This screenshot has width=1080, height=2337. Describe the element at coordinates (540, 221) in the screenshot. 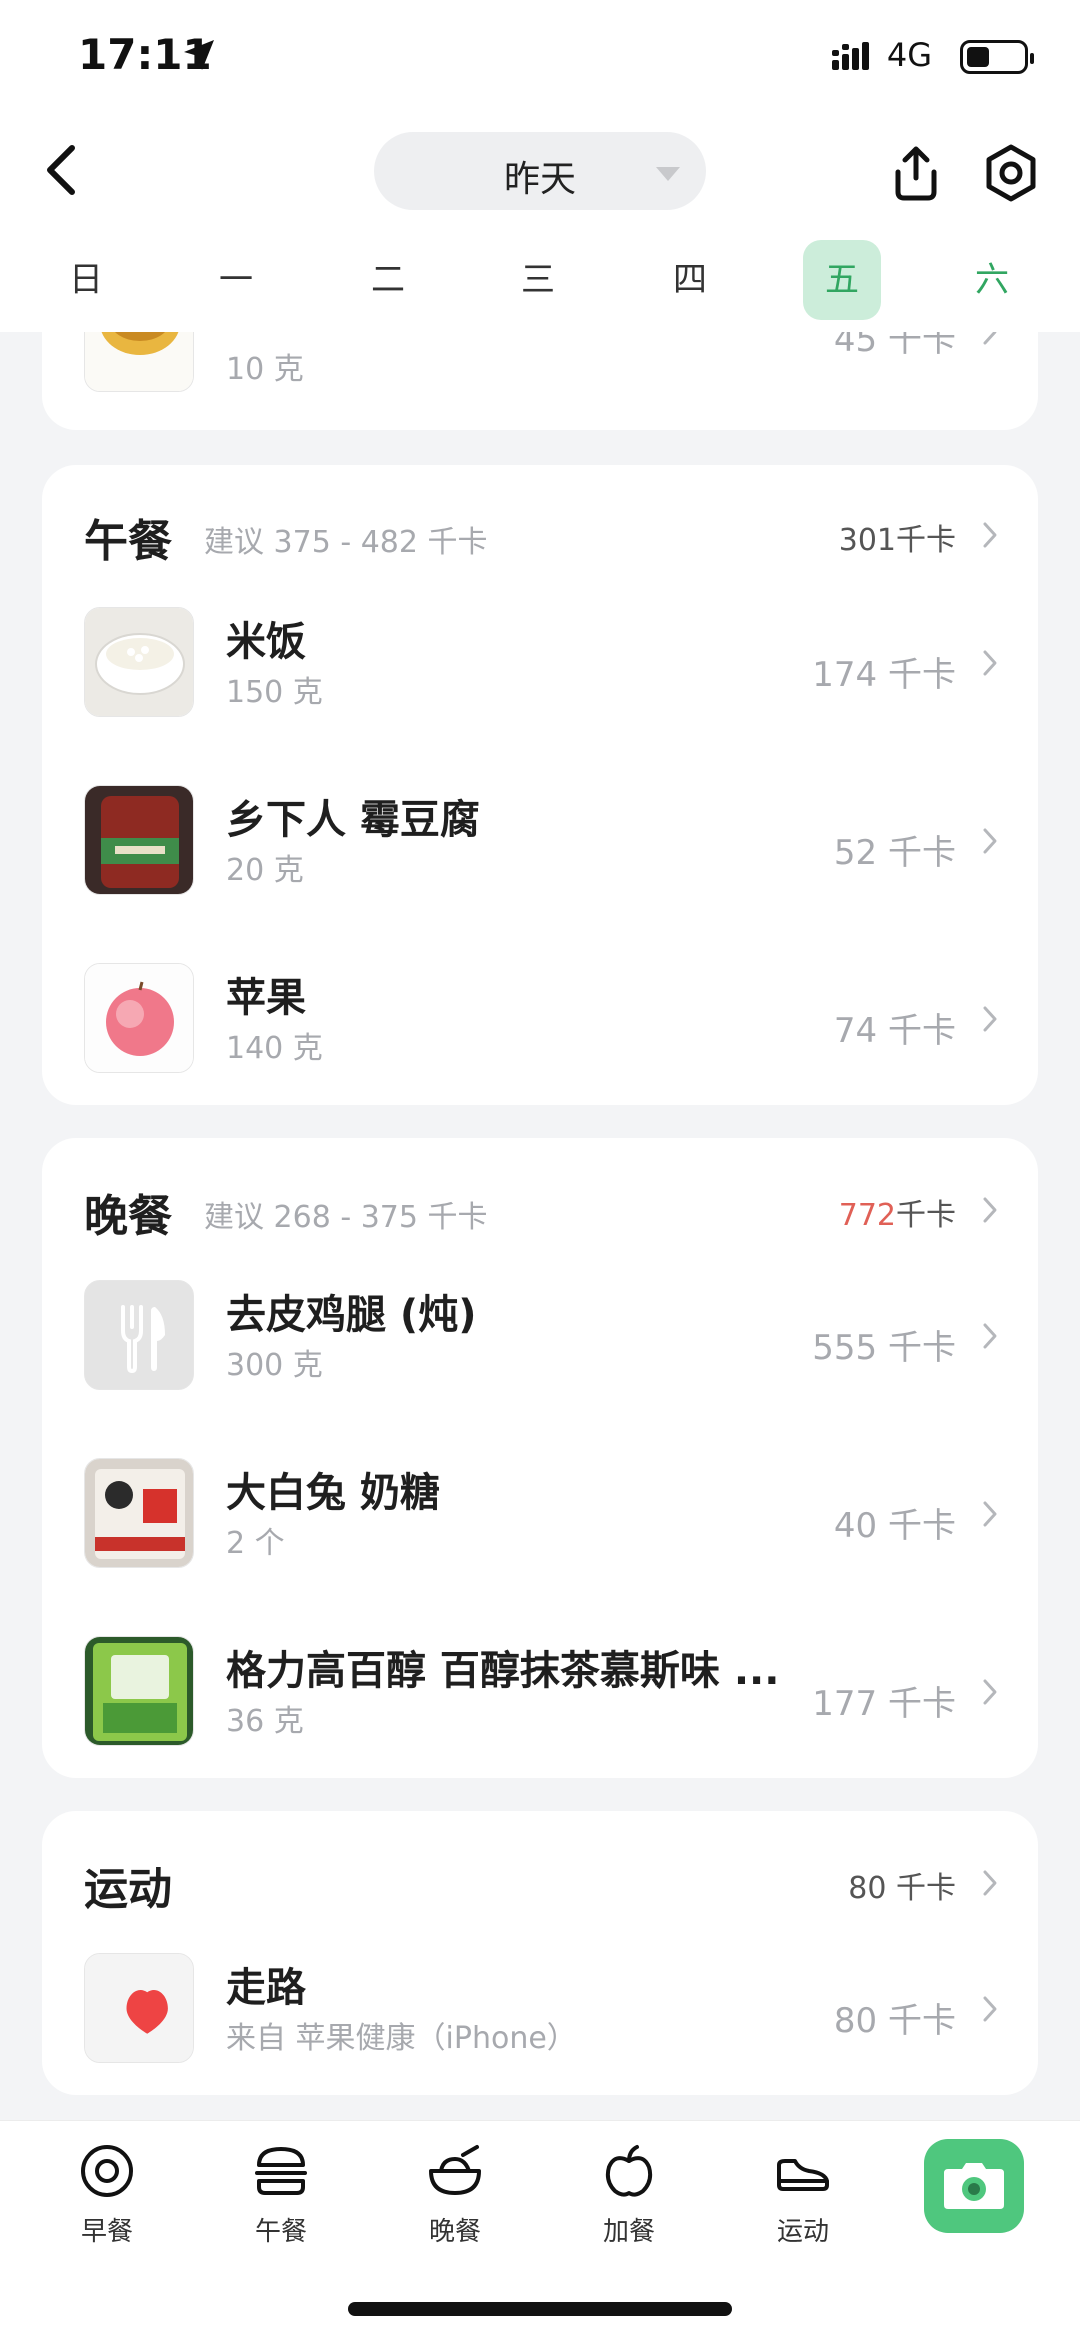

I see `header: 昨天 日 一 二 三 四 五 六` at that location.